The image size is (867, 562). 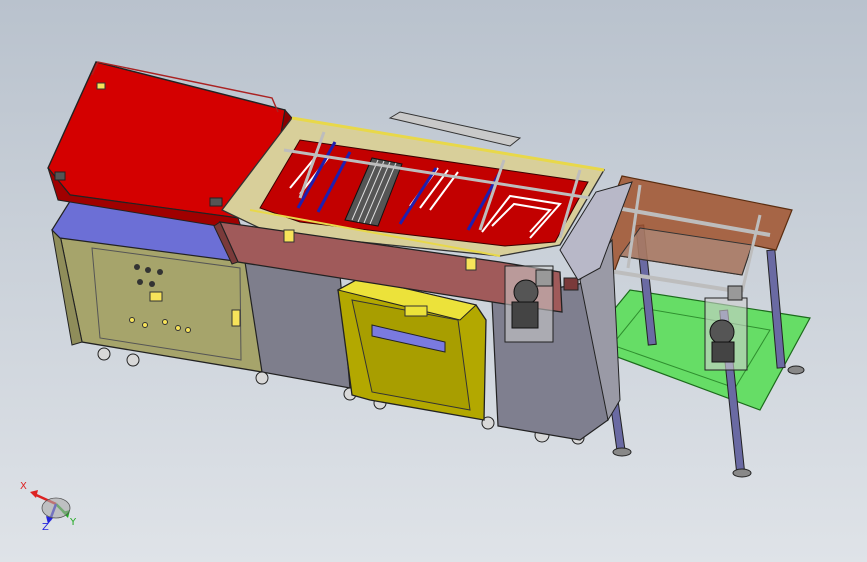 What do you see at coordinates (45, 527) in the screenshot?
I see `z-axis-label: Z` at bounding box center [45, 527].